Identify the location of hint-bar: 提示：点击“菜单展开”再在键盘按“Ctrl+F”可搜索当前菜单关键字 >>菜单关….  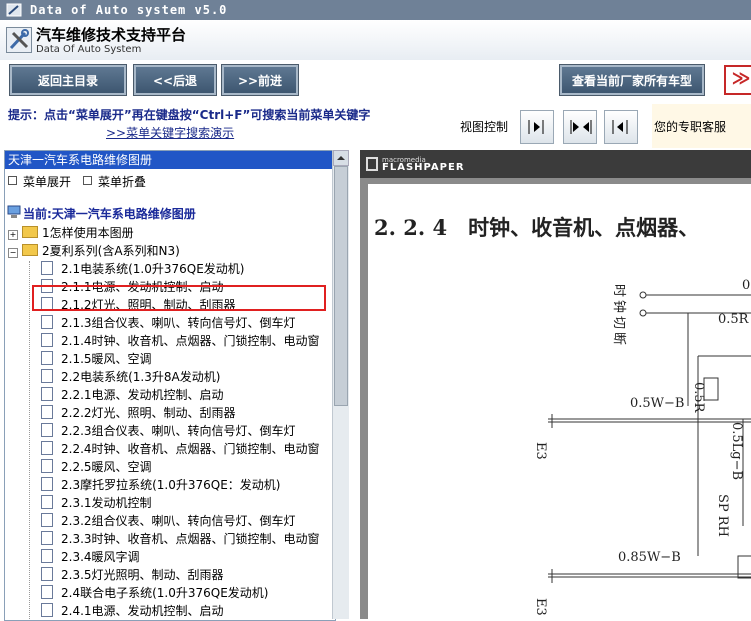
(375, 126).